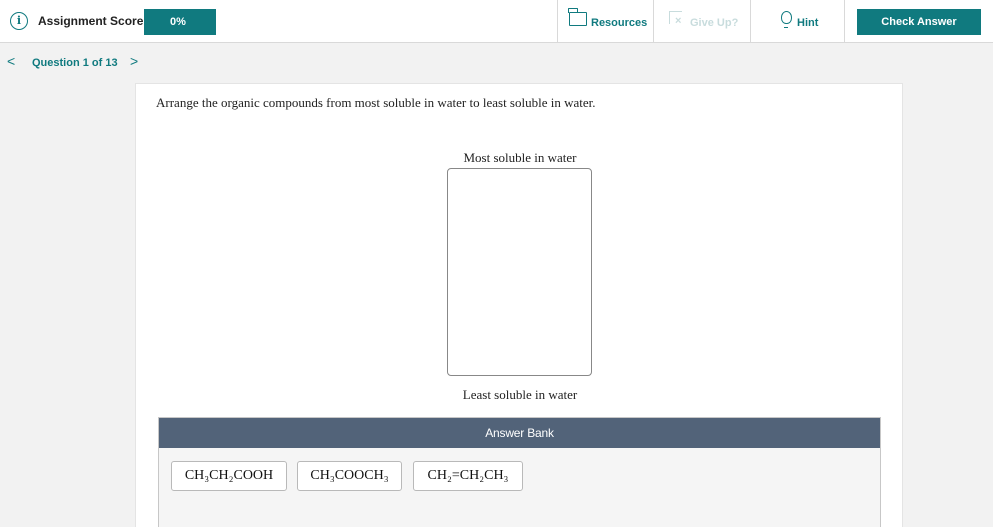 The image size is (993, 527). Describe the element at coordinates (919, 22) in the screenshot. I see `check-answer-button: Check Answer` at that location.